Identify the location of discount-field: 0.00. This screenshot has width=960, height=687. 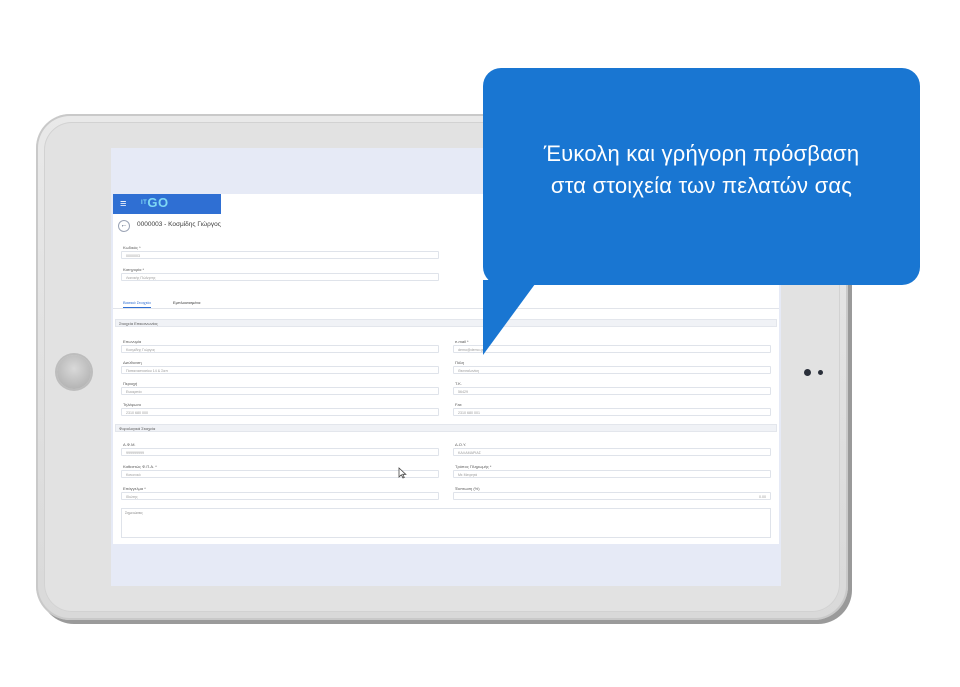
(612, 496).